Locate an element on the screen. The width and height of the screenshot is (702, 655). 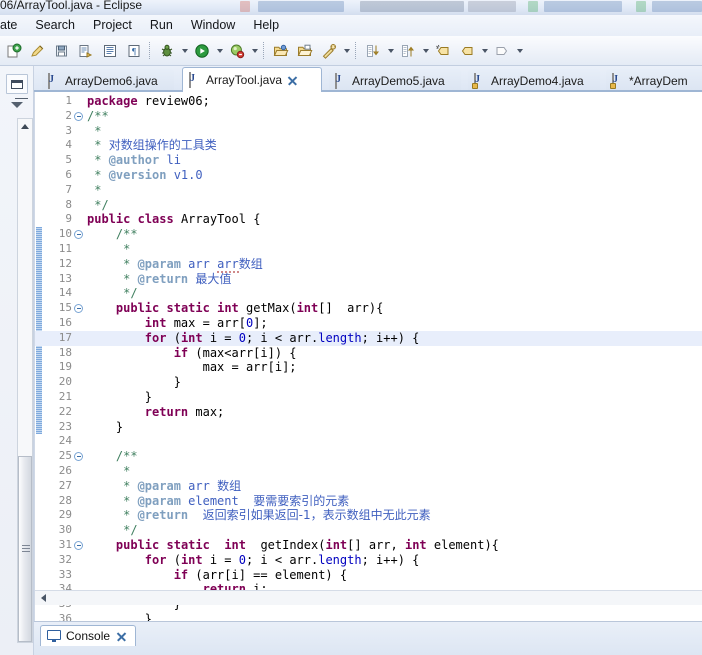
menu-item-window: Window is located at coordinates (213, 25).